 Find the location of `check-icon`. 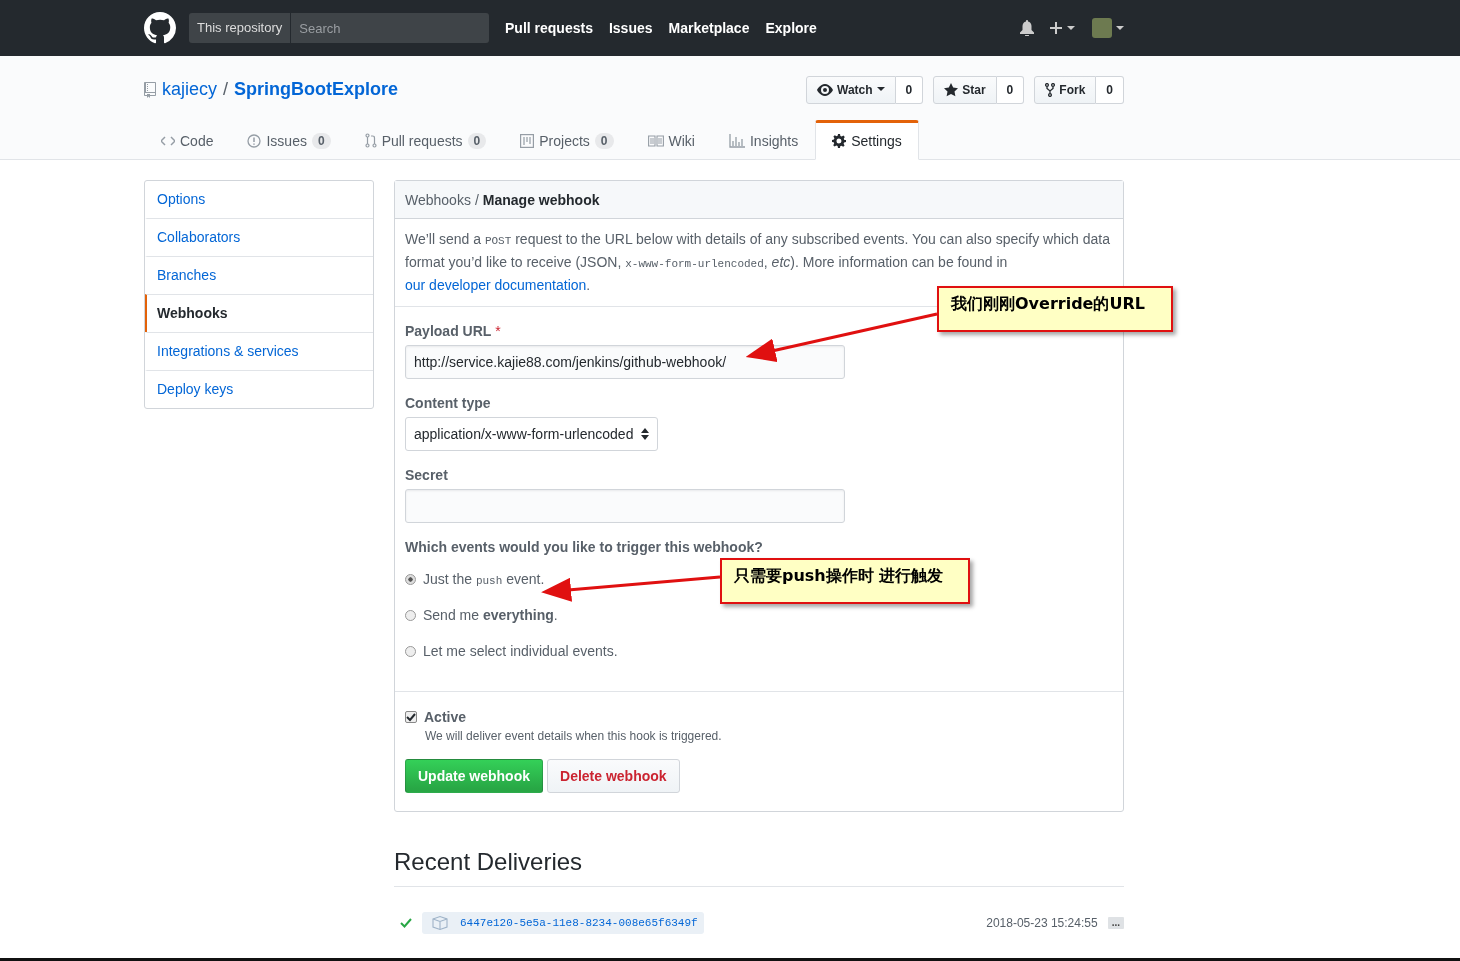

check-icon is located at coordinates (406, 923).